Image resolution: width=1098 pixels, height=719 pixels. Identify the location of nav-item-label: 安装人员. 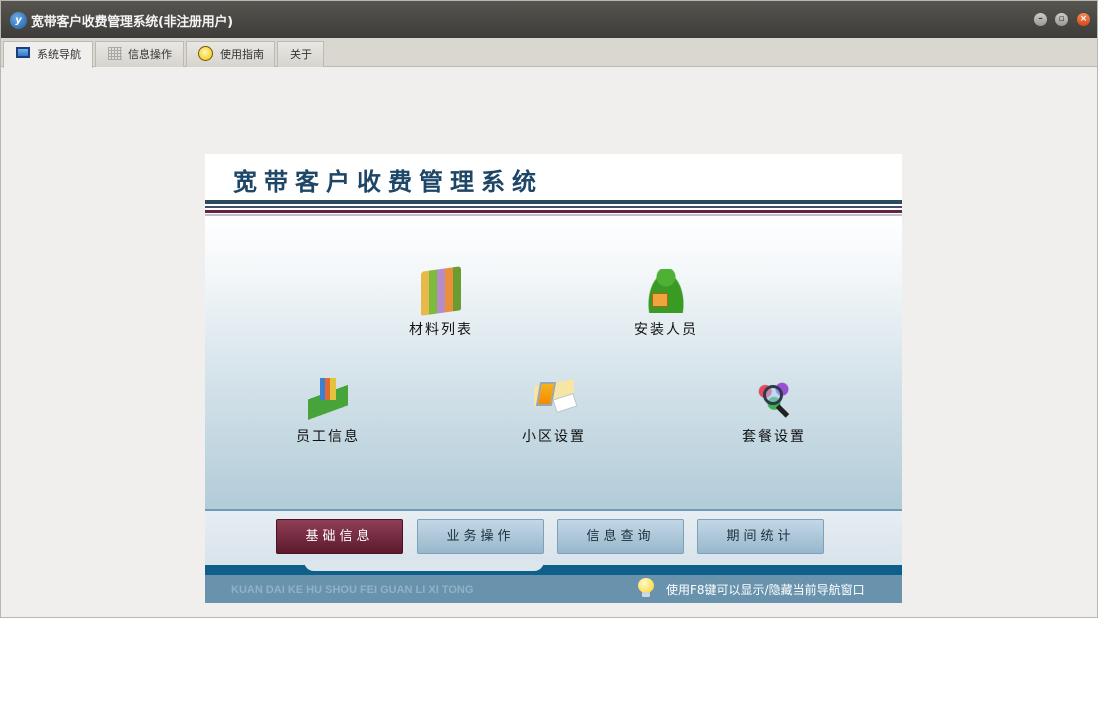
(666, 330).